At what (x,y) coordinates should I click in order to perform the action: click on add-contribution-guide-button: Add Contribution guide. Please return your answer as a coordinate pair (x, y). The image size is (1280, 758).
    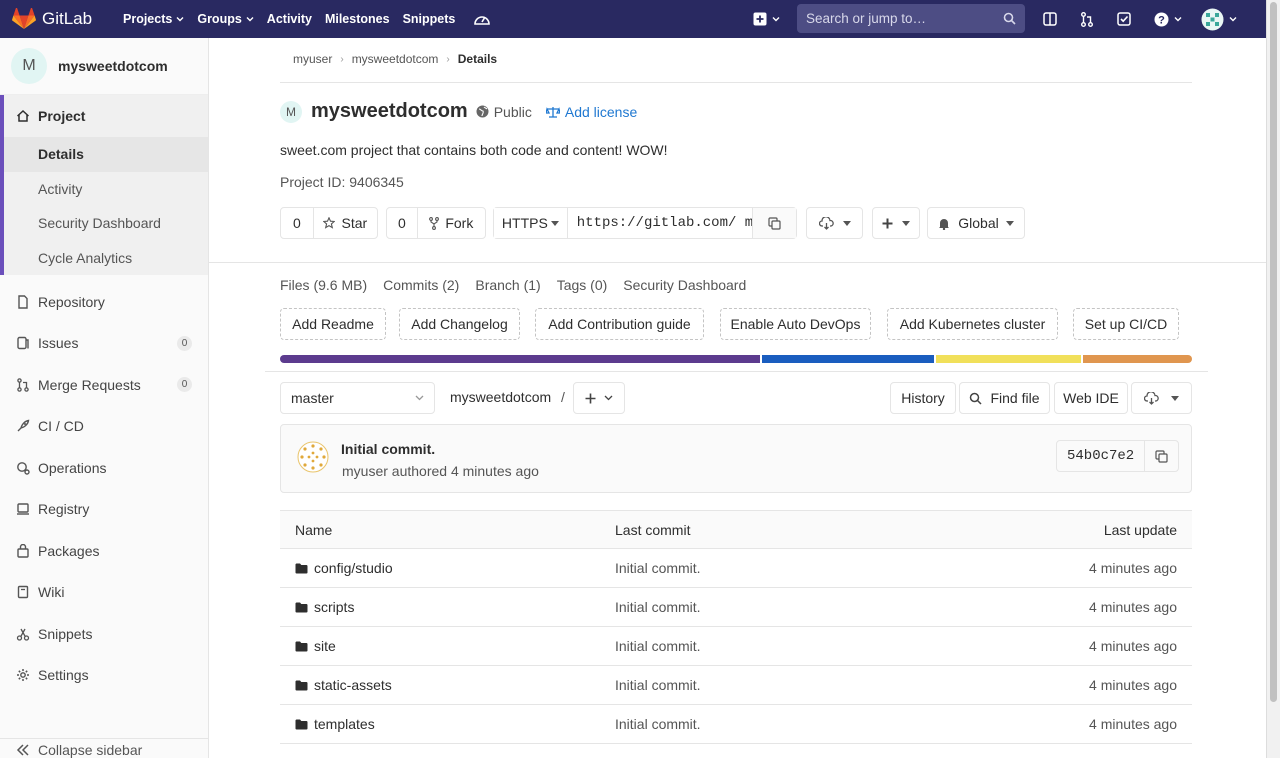
    Looking at the image, I should click on (619, 324).